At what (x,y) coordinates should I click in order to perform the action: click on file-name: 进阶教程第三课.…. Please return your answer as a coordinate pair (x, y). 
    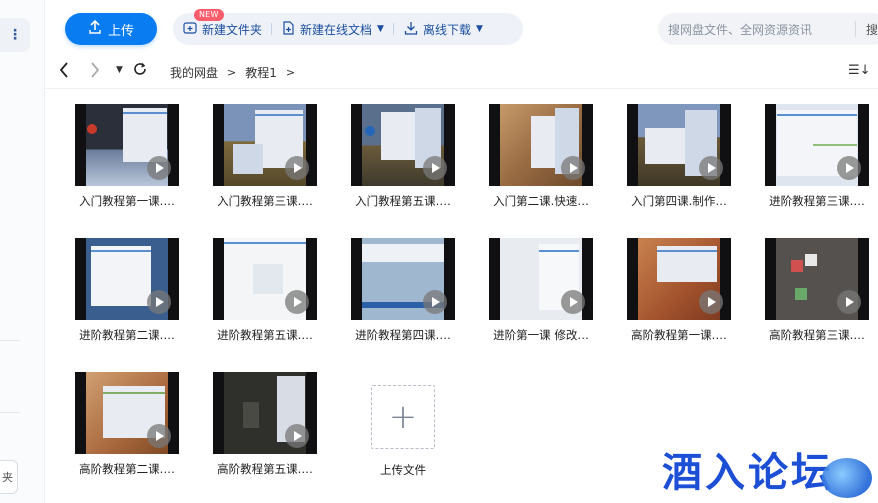
    Looking at the image, I should click on (817, 201).